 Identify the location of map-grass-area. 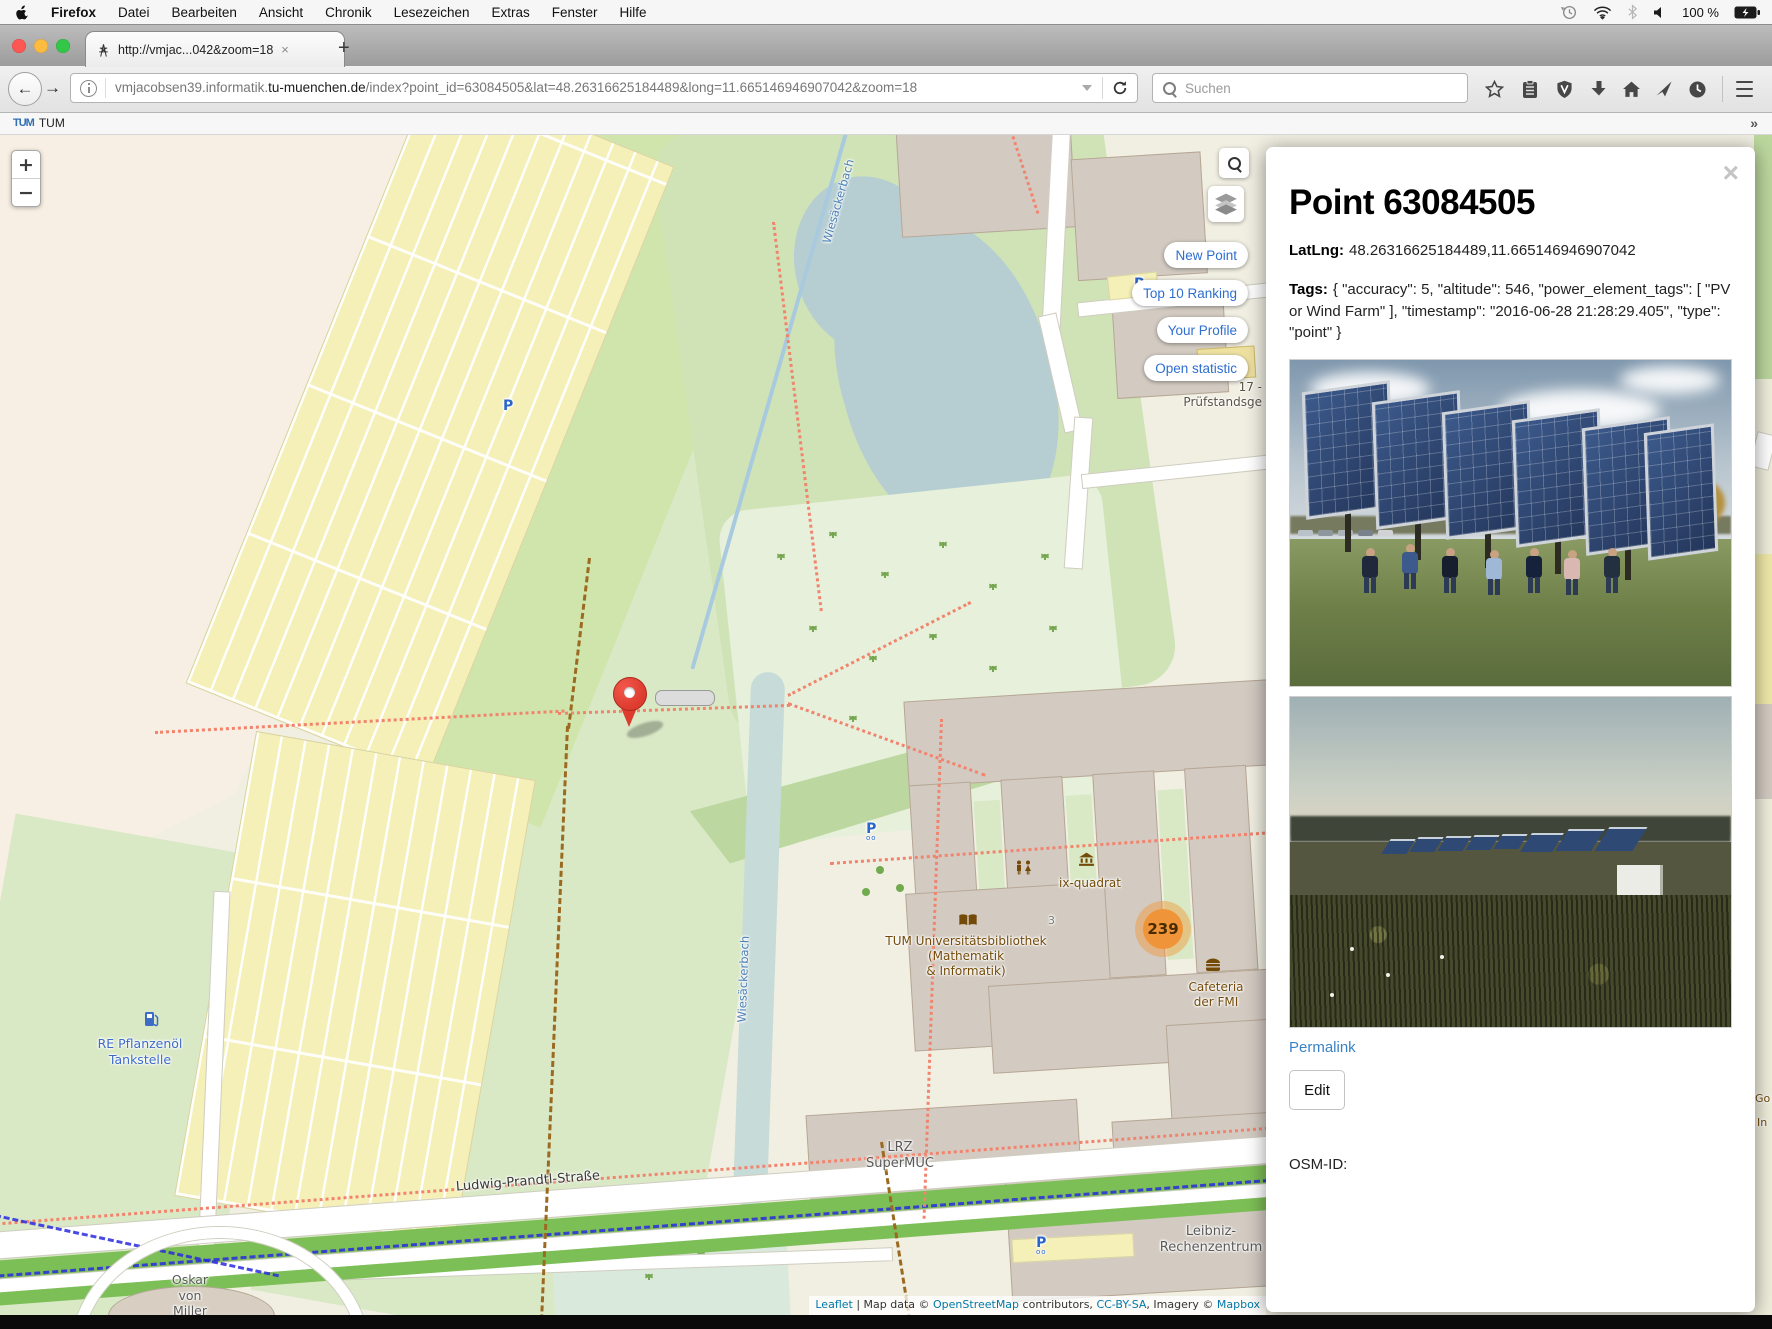
(1763, 256).